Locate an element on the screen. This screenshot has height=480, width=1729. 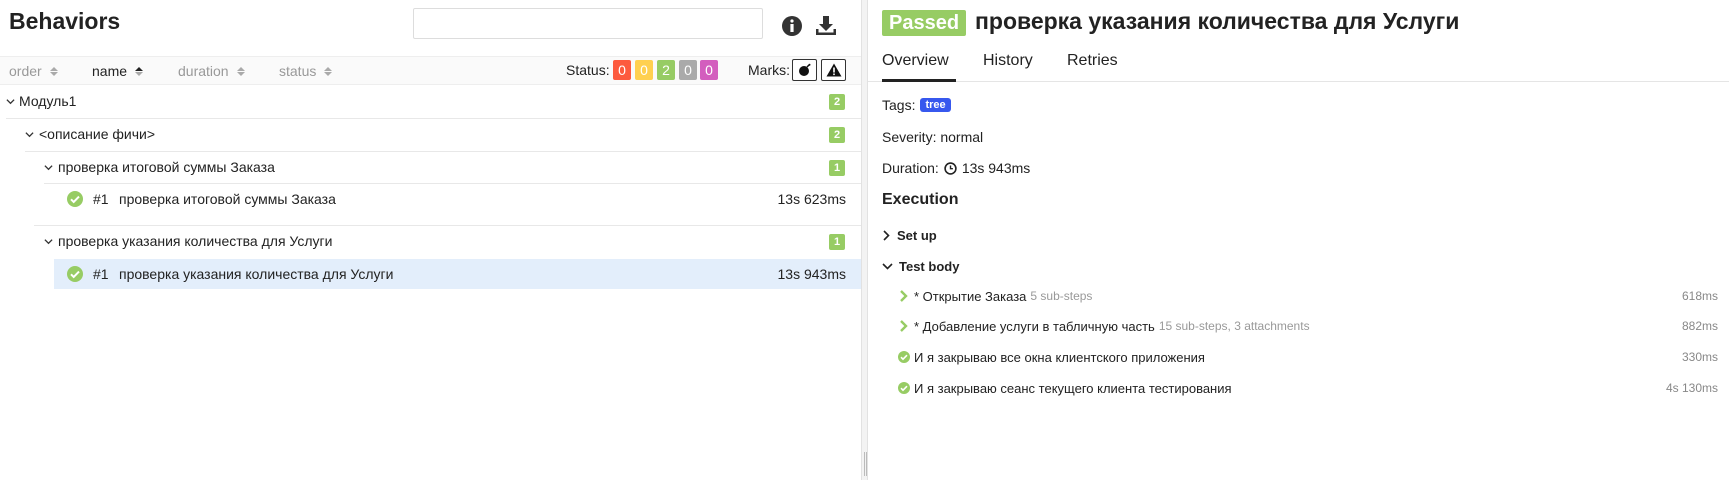
clock-icon is located at coordinates (950, 168).